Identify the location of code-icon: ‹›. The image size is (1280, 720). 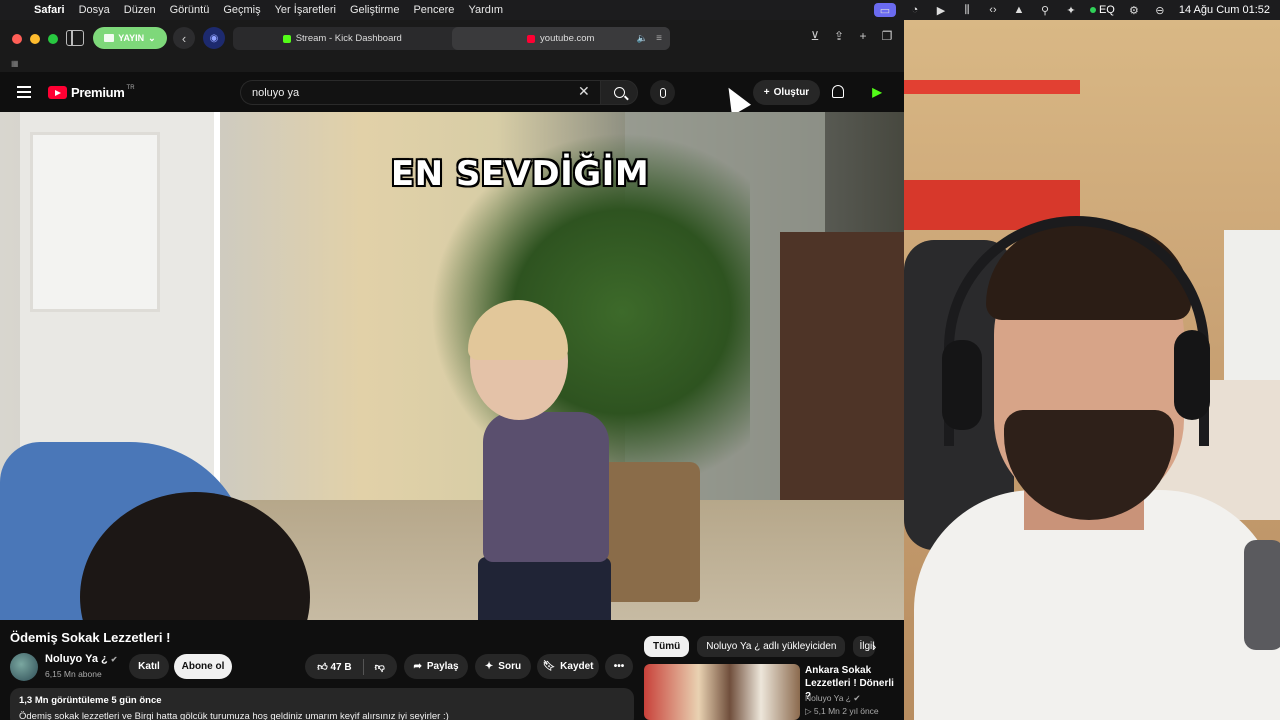
(993, 10).